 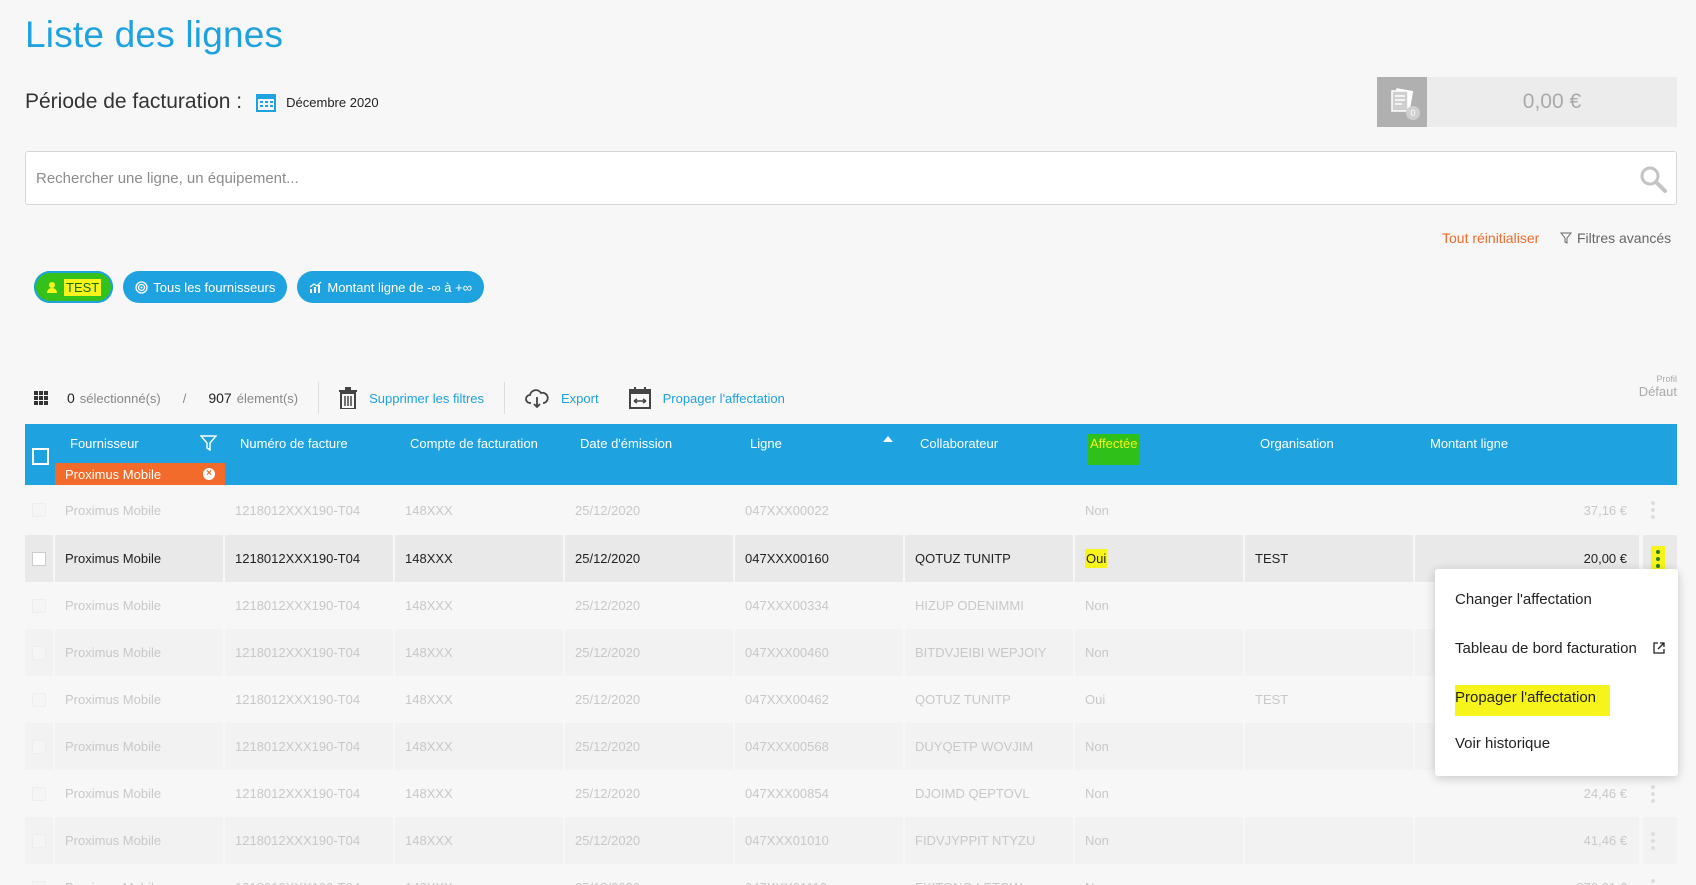 I want to click on cell-collaborator: QOTUZ TUNITP, so click(x=989, y=558).